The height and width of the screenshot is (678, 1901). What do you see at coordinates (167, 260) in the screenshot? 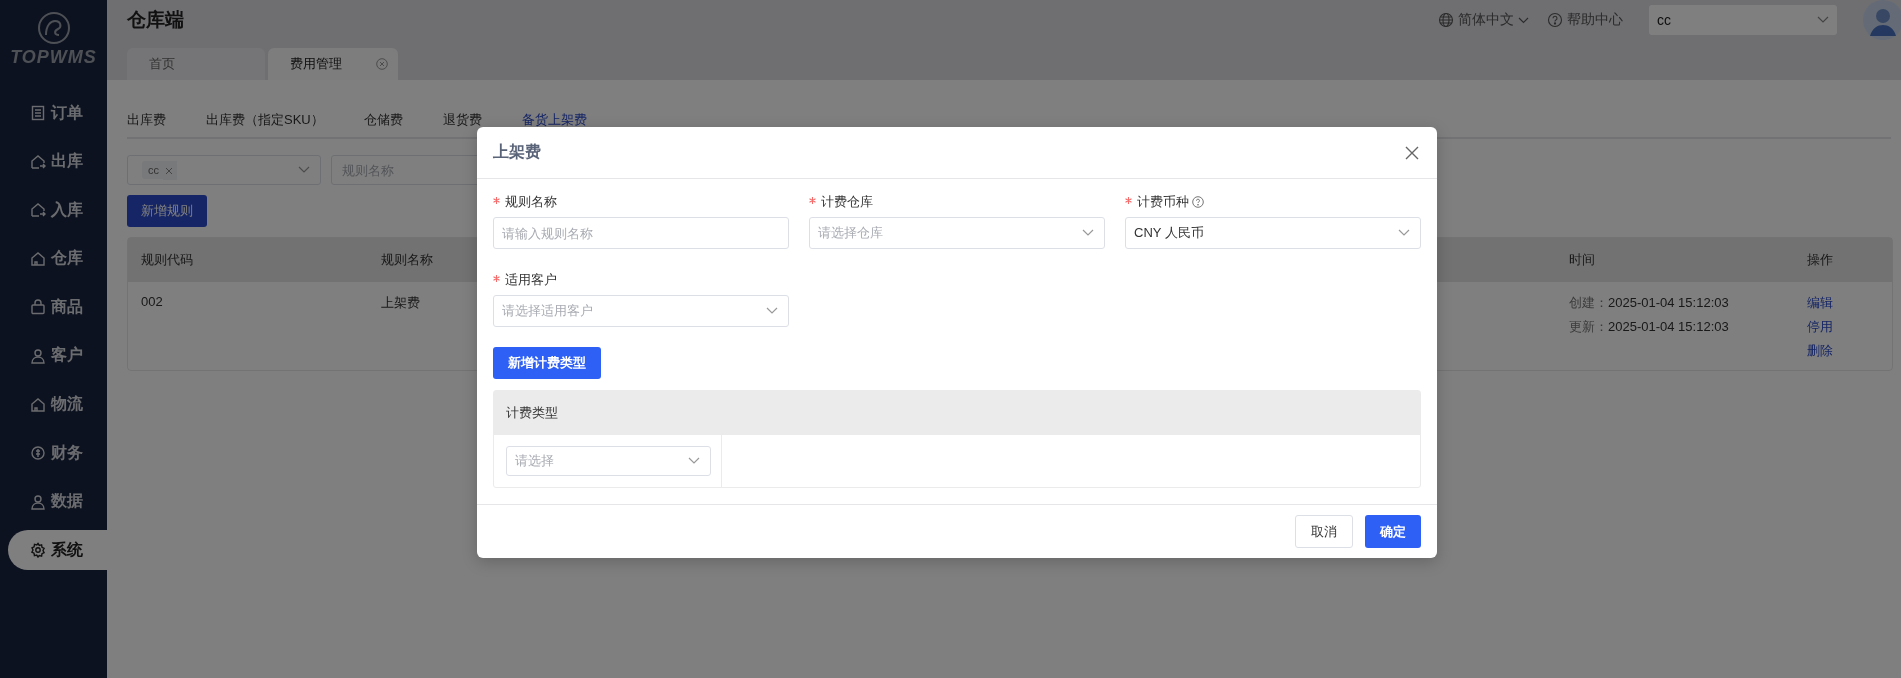
I see `column-header: 规则代码` at bounding box center [167, 260].